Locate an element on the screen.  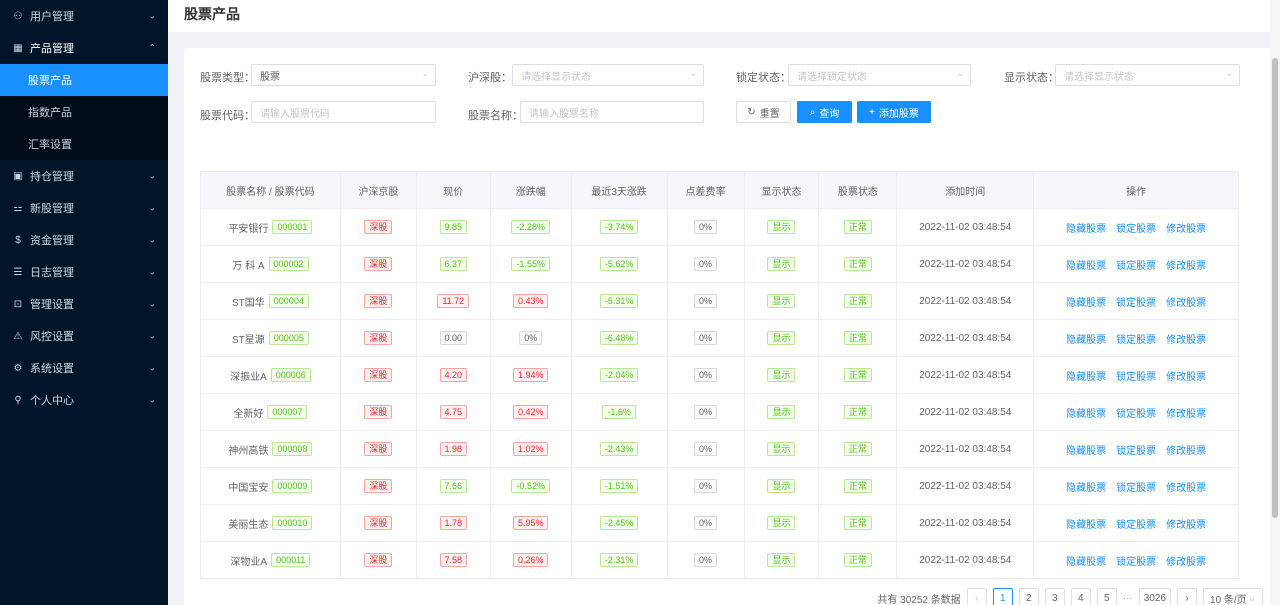
page-5-button: 5 is located at coordinates (1106, 596).